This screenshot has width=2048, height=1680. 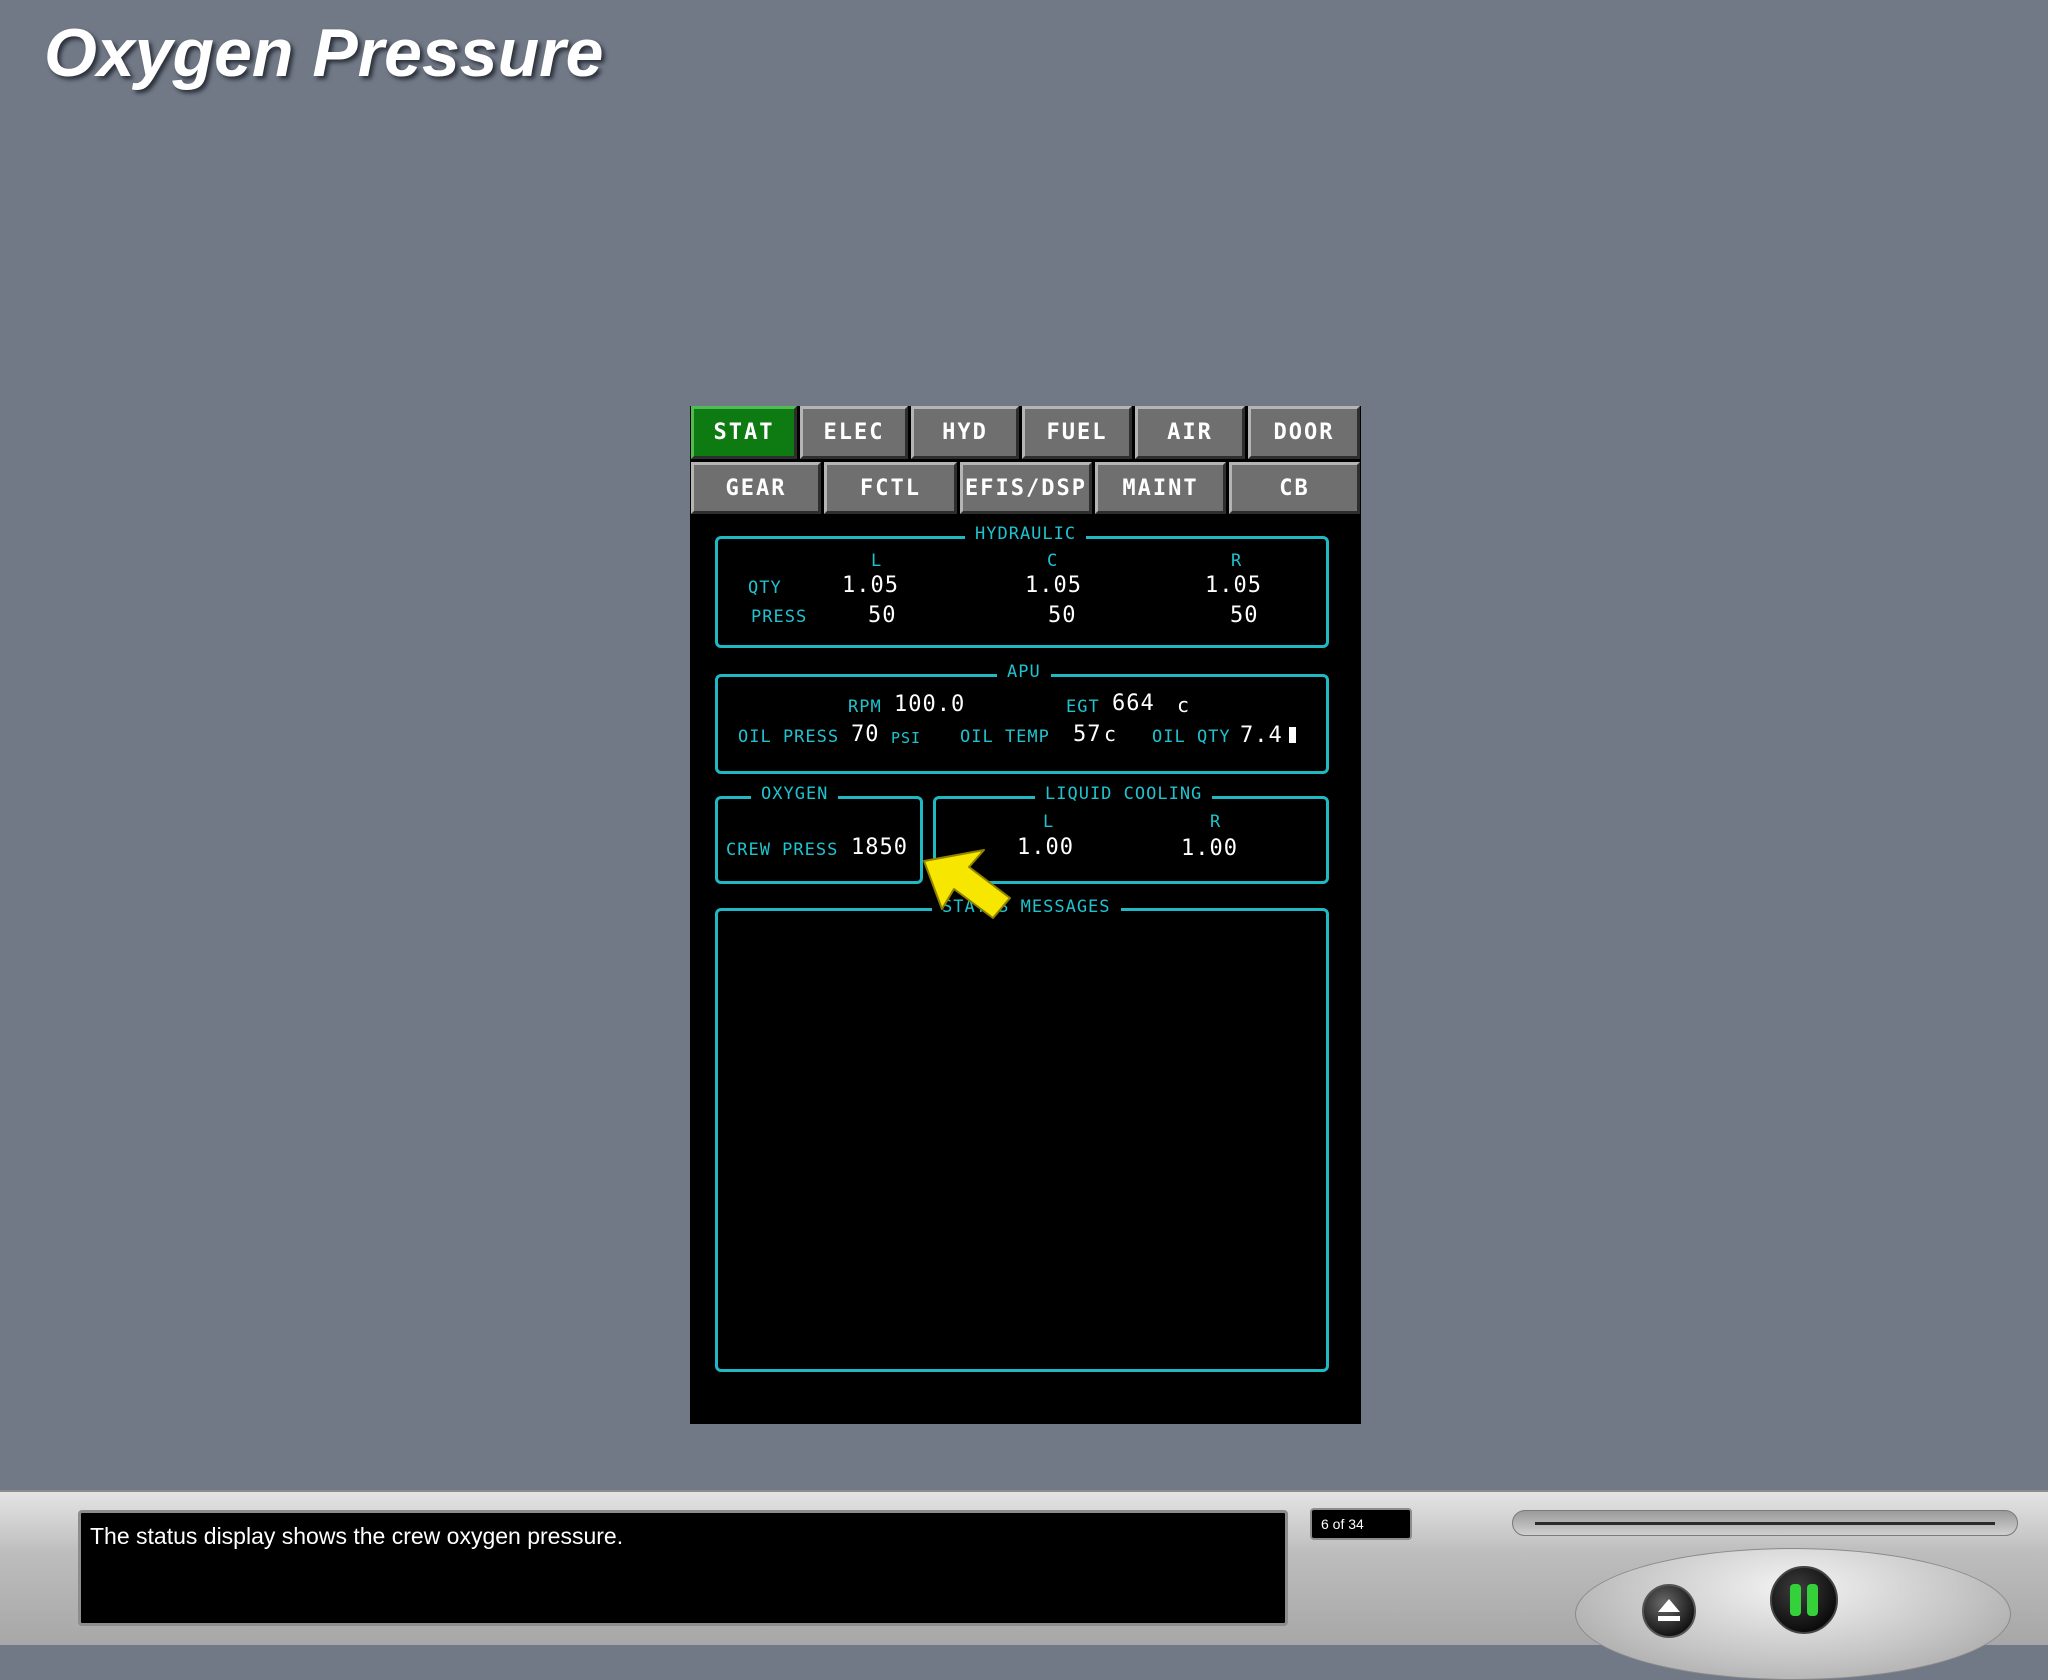 What do you see at coordinates (1190, 432) in the screenshot?
I see `tab-air: AIR` at bounding box center [1190, 432].